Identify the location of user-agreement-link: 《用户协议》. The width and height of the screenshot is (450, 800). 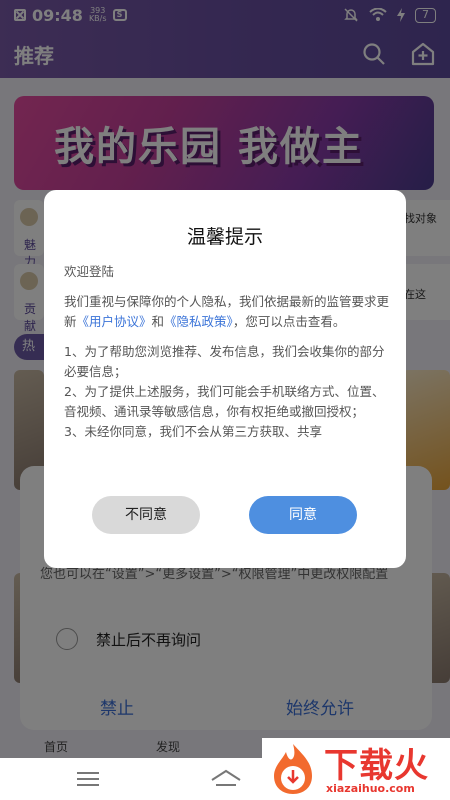
(114, 321).